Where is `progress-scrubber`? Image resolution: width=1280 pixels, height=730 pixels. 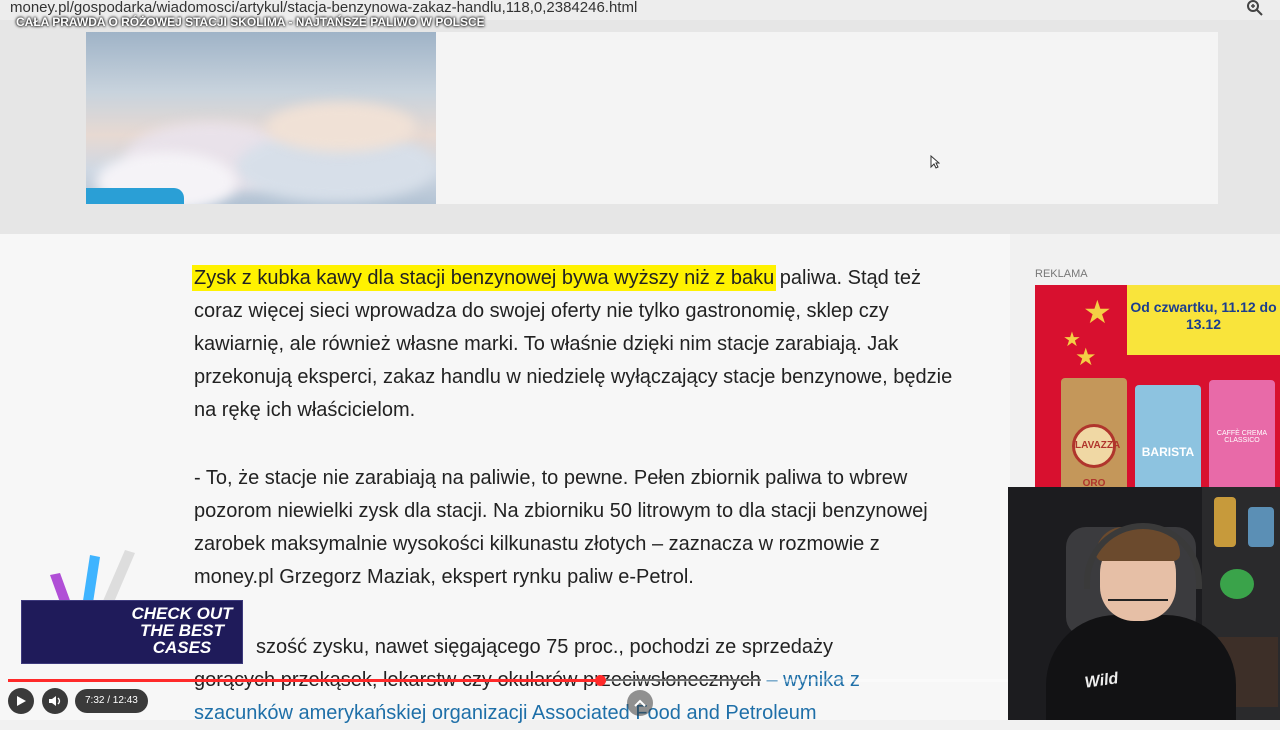
progress-scrubber is located at coordinates (600, 680).